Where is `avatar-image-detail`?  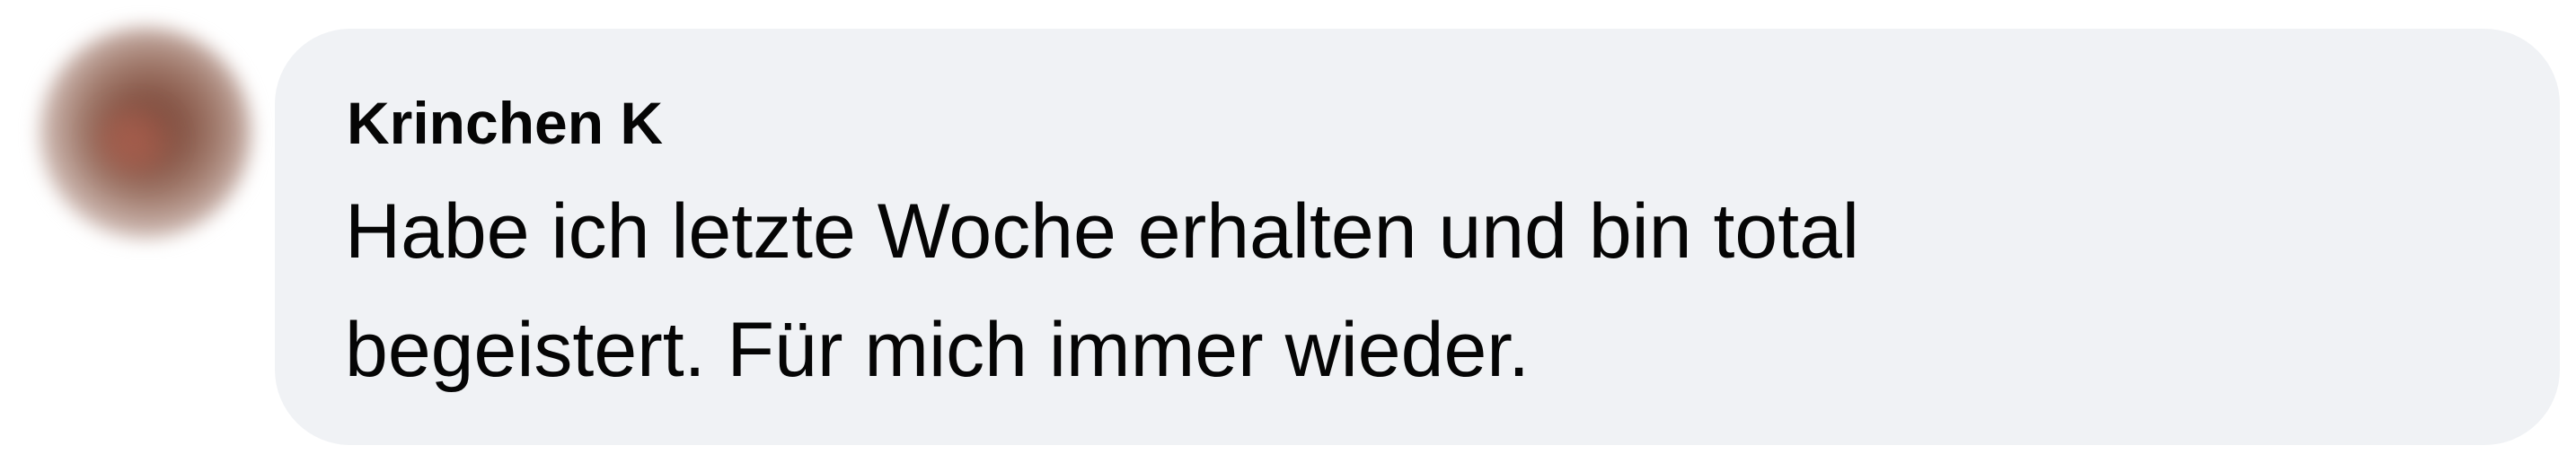
avatar-image-detail is located at coordinates (133, 141).